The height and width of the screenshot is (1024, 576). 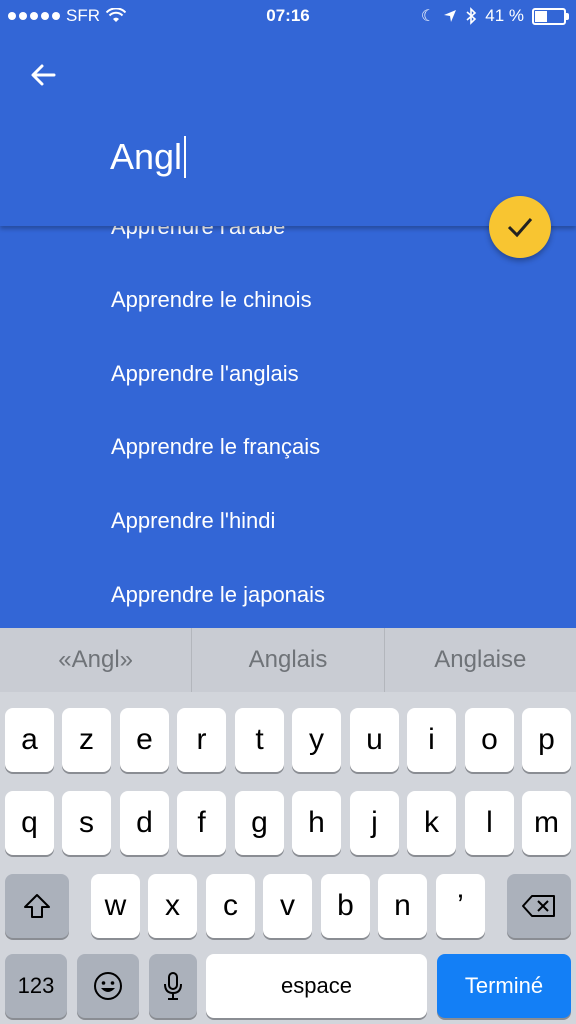 I want to click on shift-icon, so click(x=37, y=906).